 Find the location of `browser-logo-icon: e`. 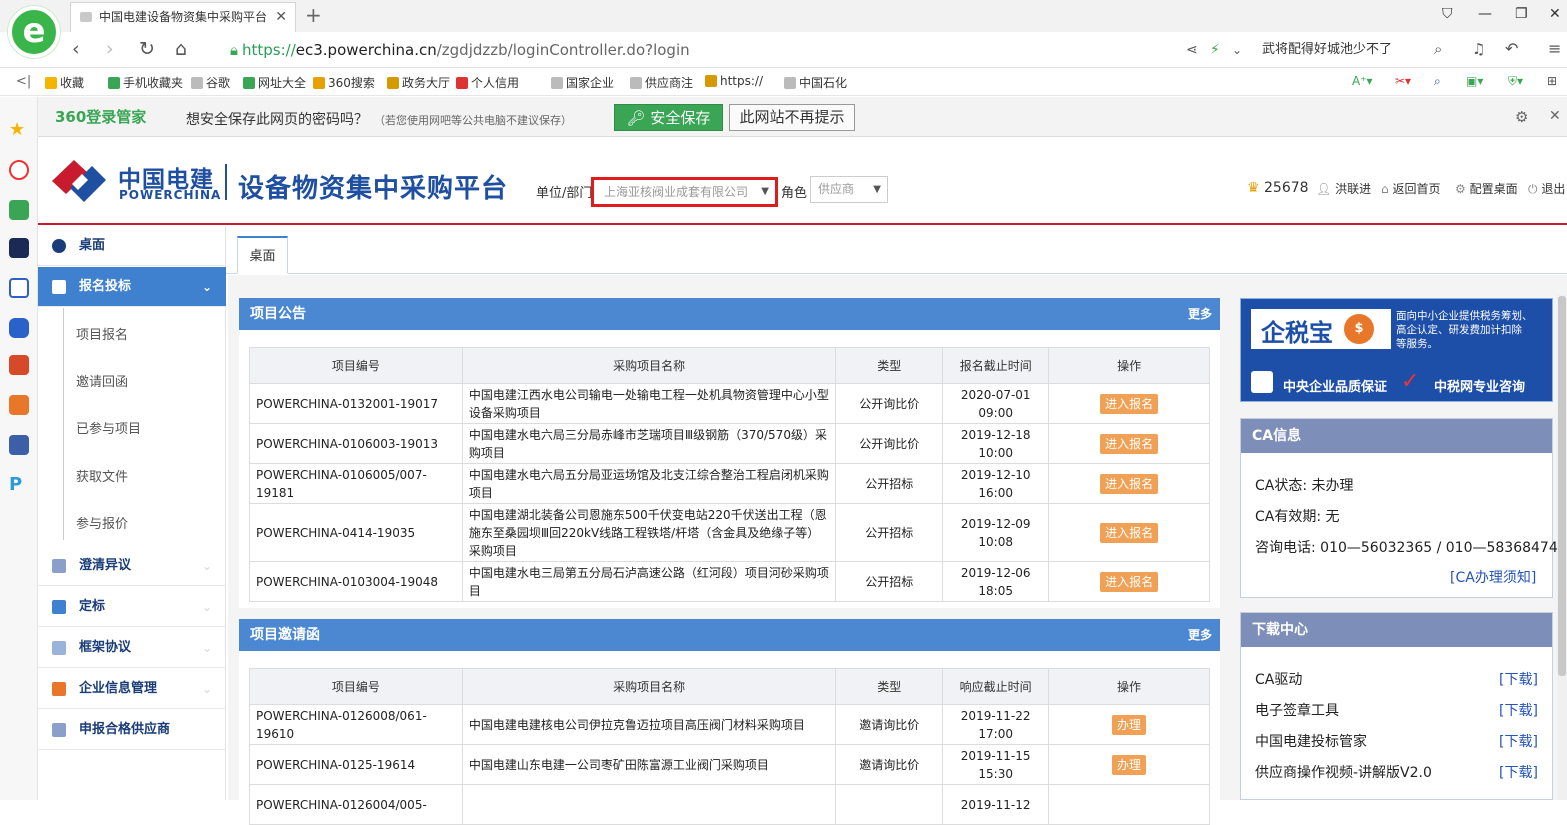

browser-logo-icon: e is located at coordinates (34, 32).